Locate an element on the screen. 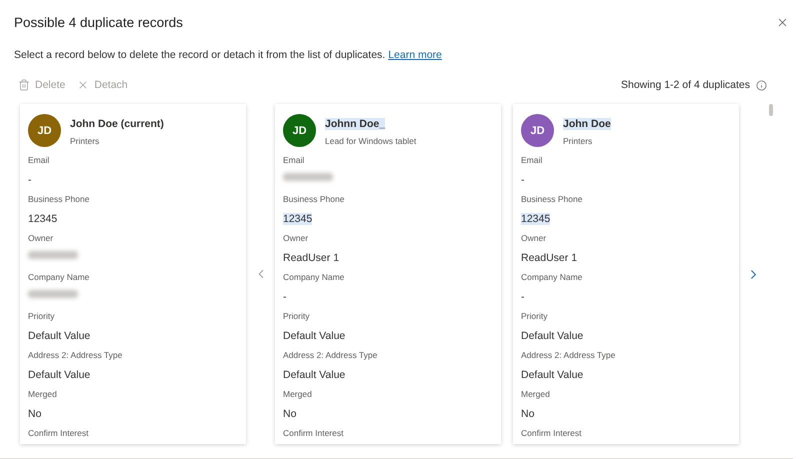 This screenshot has width=801, height=459. dialog-title: Possible 4 duplicate records is located at coordinates (98, 22).